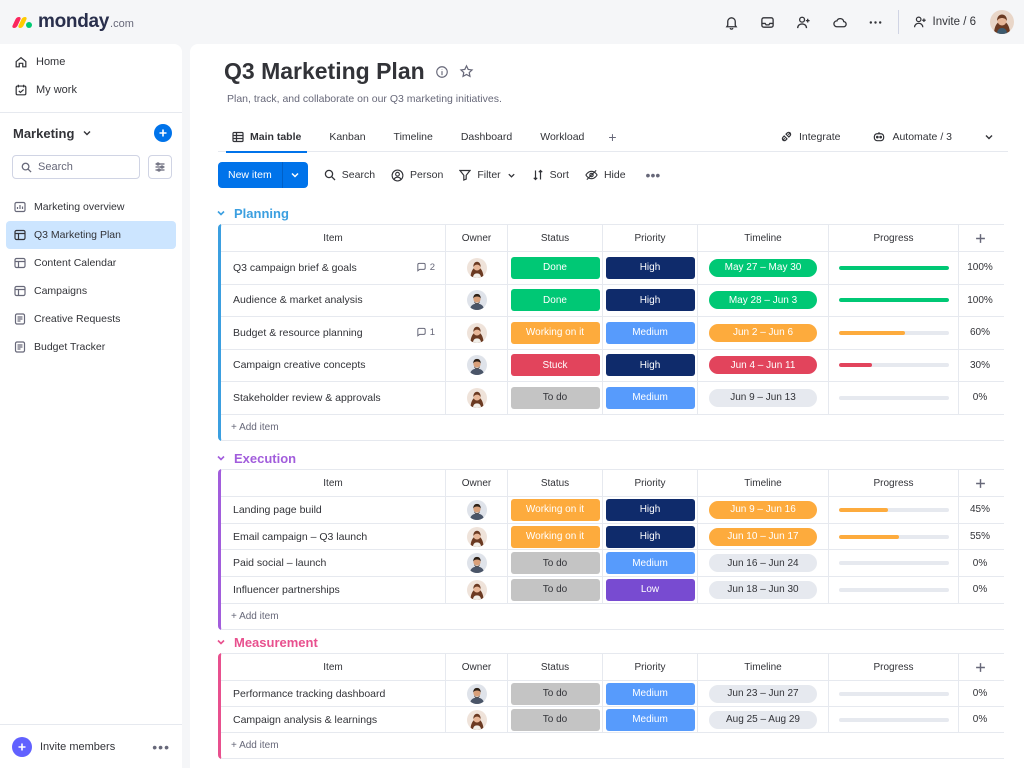  I want to click on sidebar-board-marketing-overview: Marketing overview, so click(91, 207).